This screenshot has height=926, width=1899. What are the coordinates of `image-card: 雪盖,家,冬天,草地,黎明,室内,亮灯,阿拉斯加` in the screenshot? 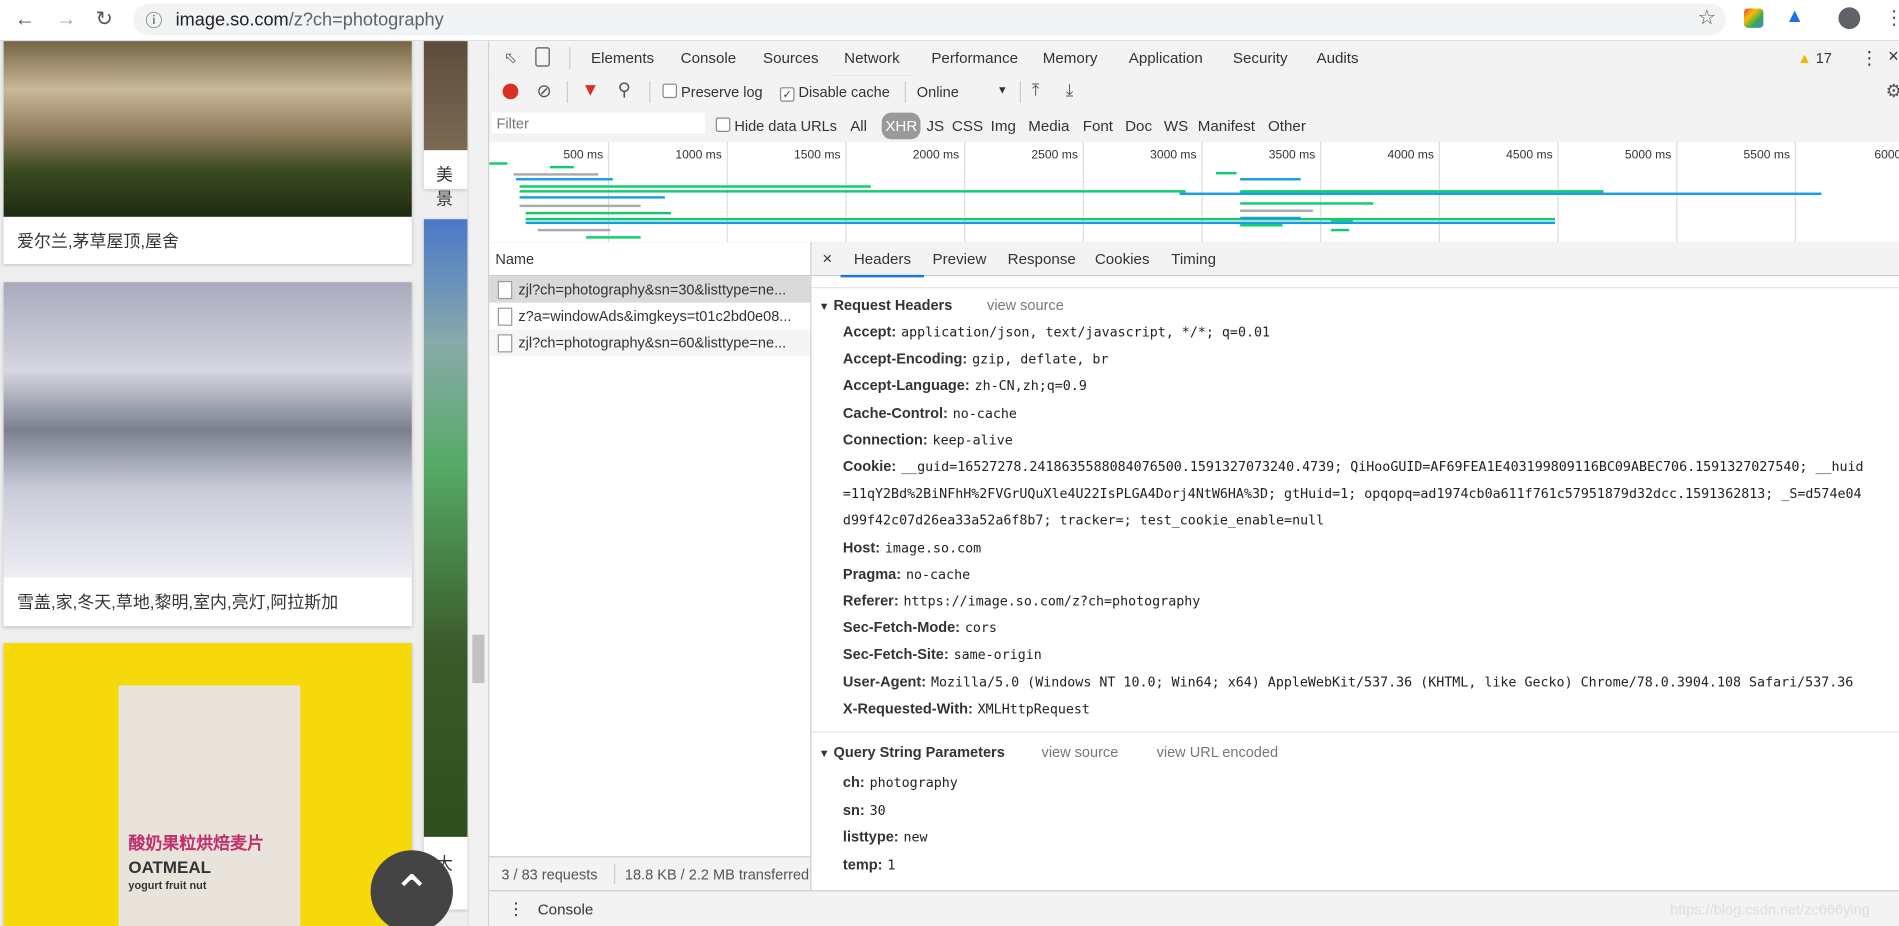 It's located at (207, 454).